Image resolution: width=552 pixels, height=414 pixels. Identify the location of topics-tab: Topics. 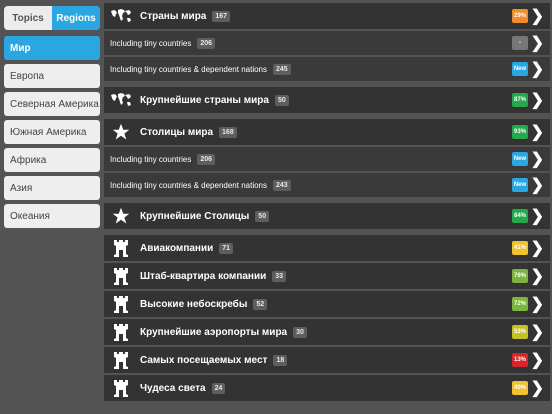
(28, 18).